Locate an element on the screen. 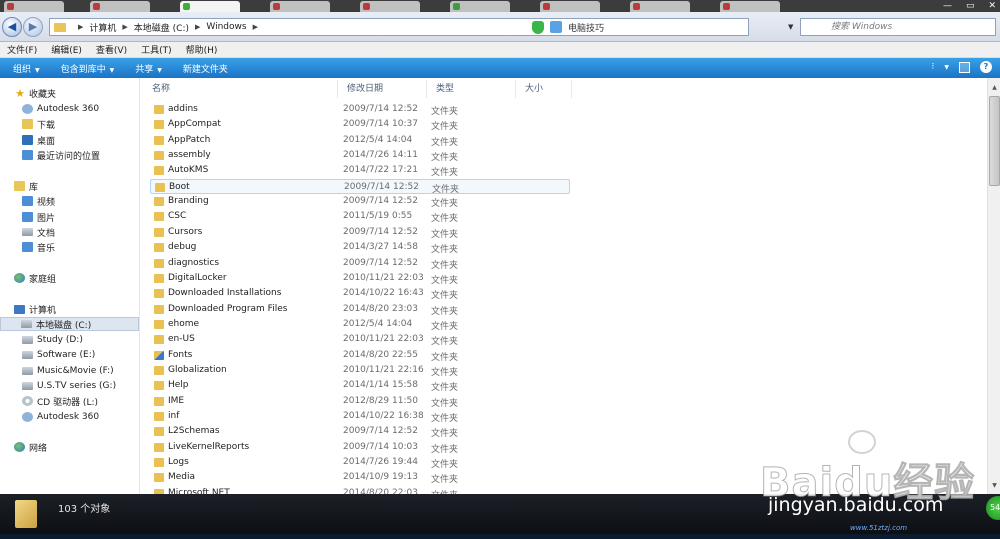 This screenshot has width=1000, height=539. nav-computer: 计算机 is located at coordinates (74, 309).